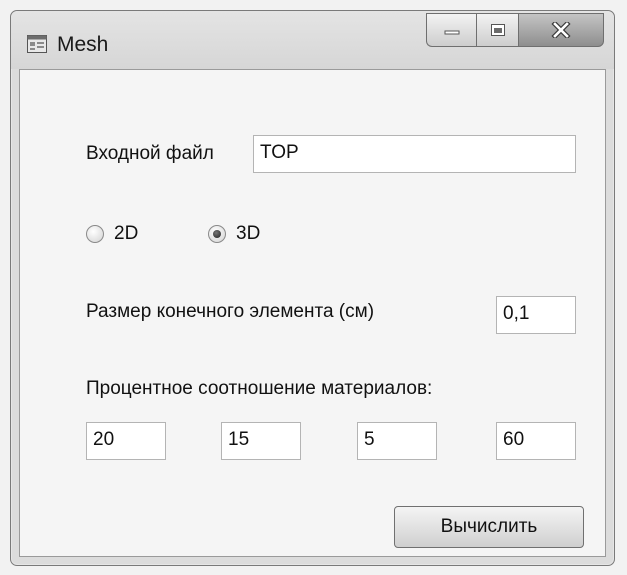 This screenshot has height=575, width=627. Describe the element at coordinates (234, 234) in the screenshot. I see `radio-3d: 3D` at that location.